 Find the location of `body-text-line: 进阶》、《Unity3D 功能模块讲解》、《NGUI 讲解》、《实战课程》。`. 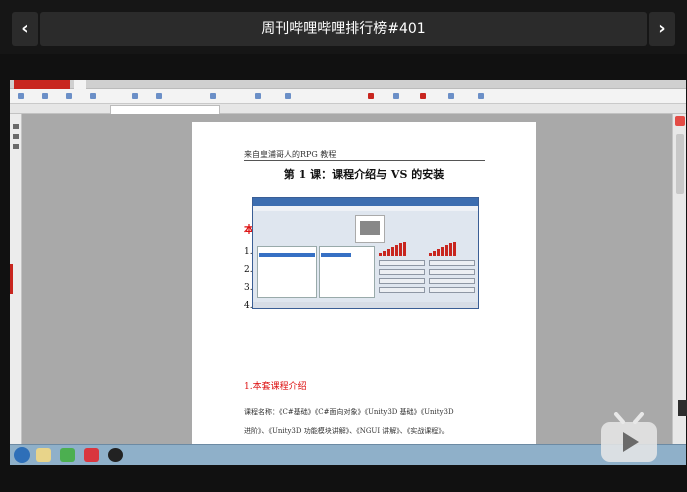

body-text-line: 进阶》、《Unity3D 功能模块讲解》、《NGUI 讲解》、《实战课程》。 is located at coordinates (346, 431).